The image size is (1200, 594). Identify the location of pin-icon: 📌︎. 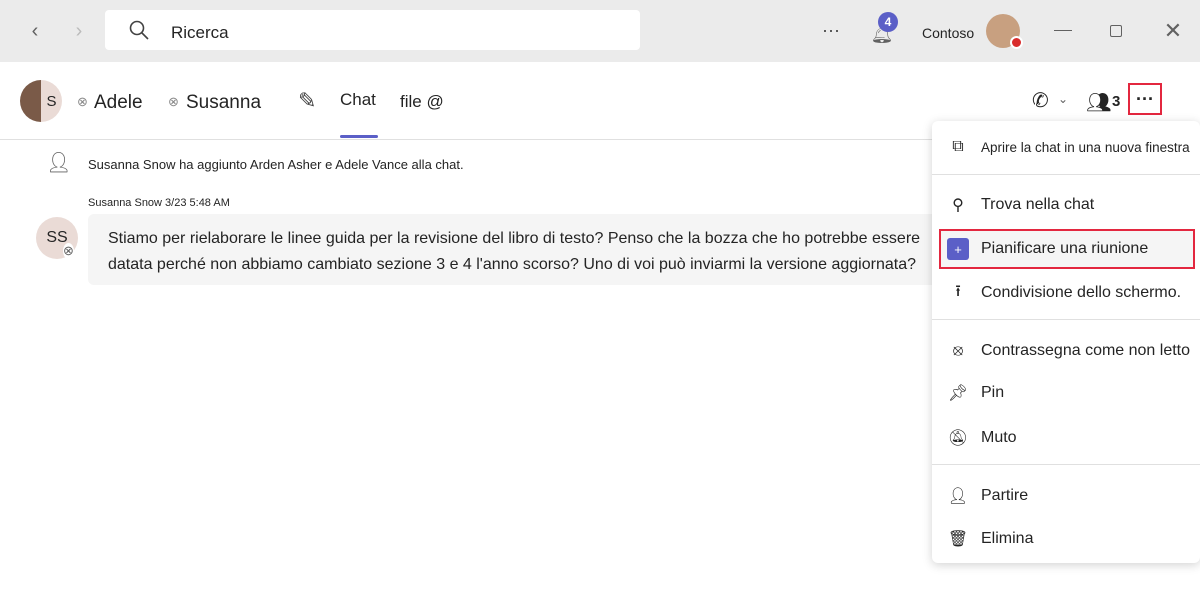
(958, 393).